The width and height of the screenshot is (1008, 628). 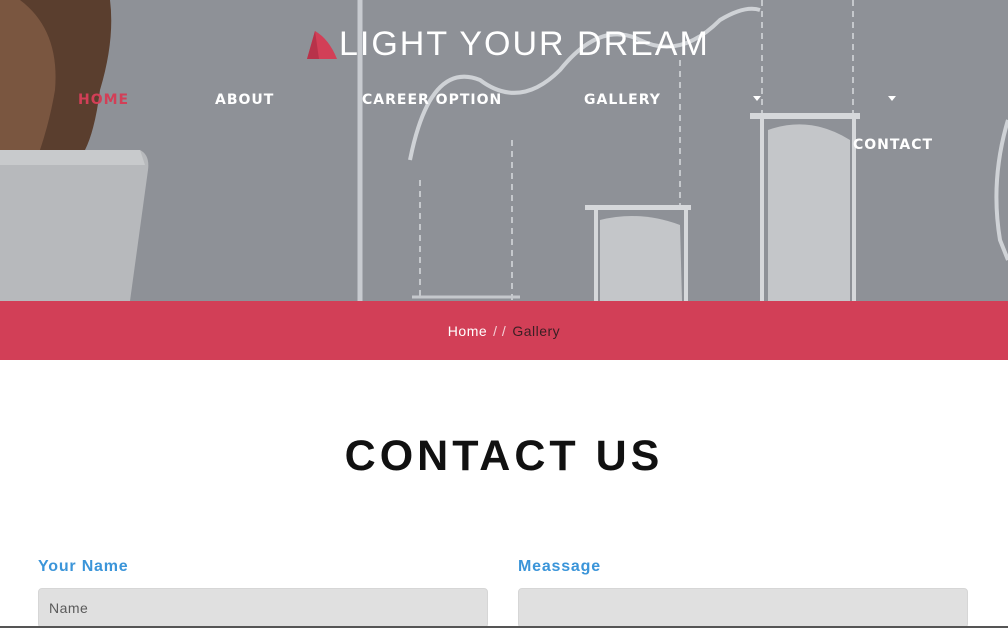 I want to click on name-field-wrapper, so click(x=263, y=608).